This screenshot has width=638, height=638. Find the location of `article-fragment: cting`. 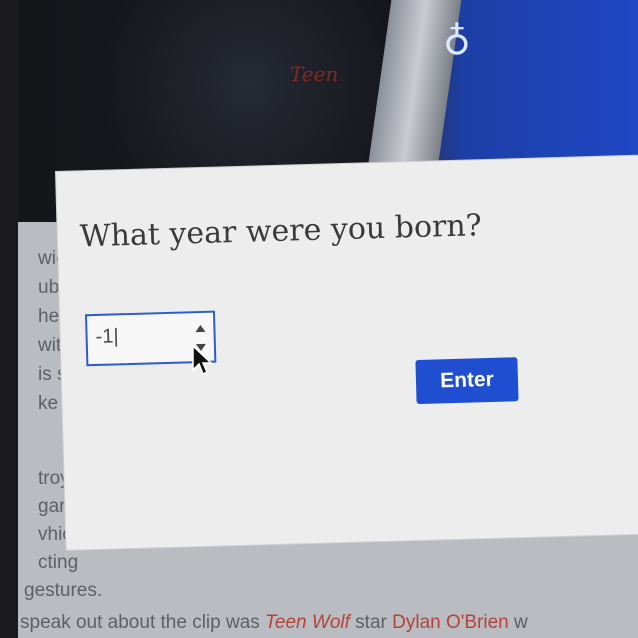

article-fragment: cting is located at coordinates (58, 562).